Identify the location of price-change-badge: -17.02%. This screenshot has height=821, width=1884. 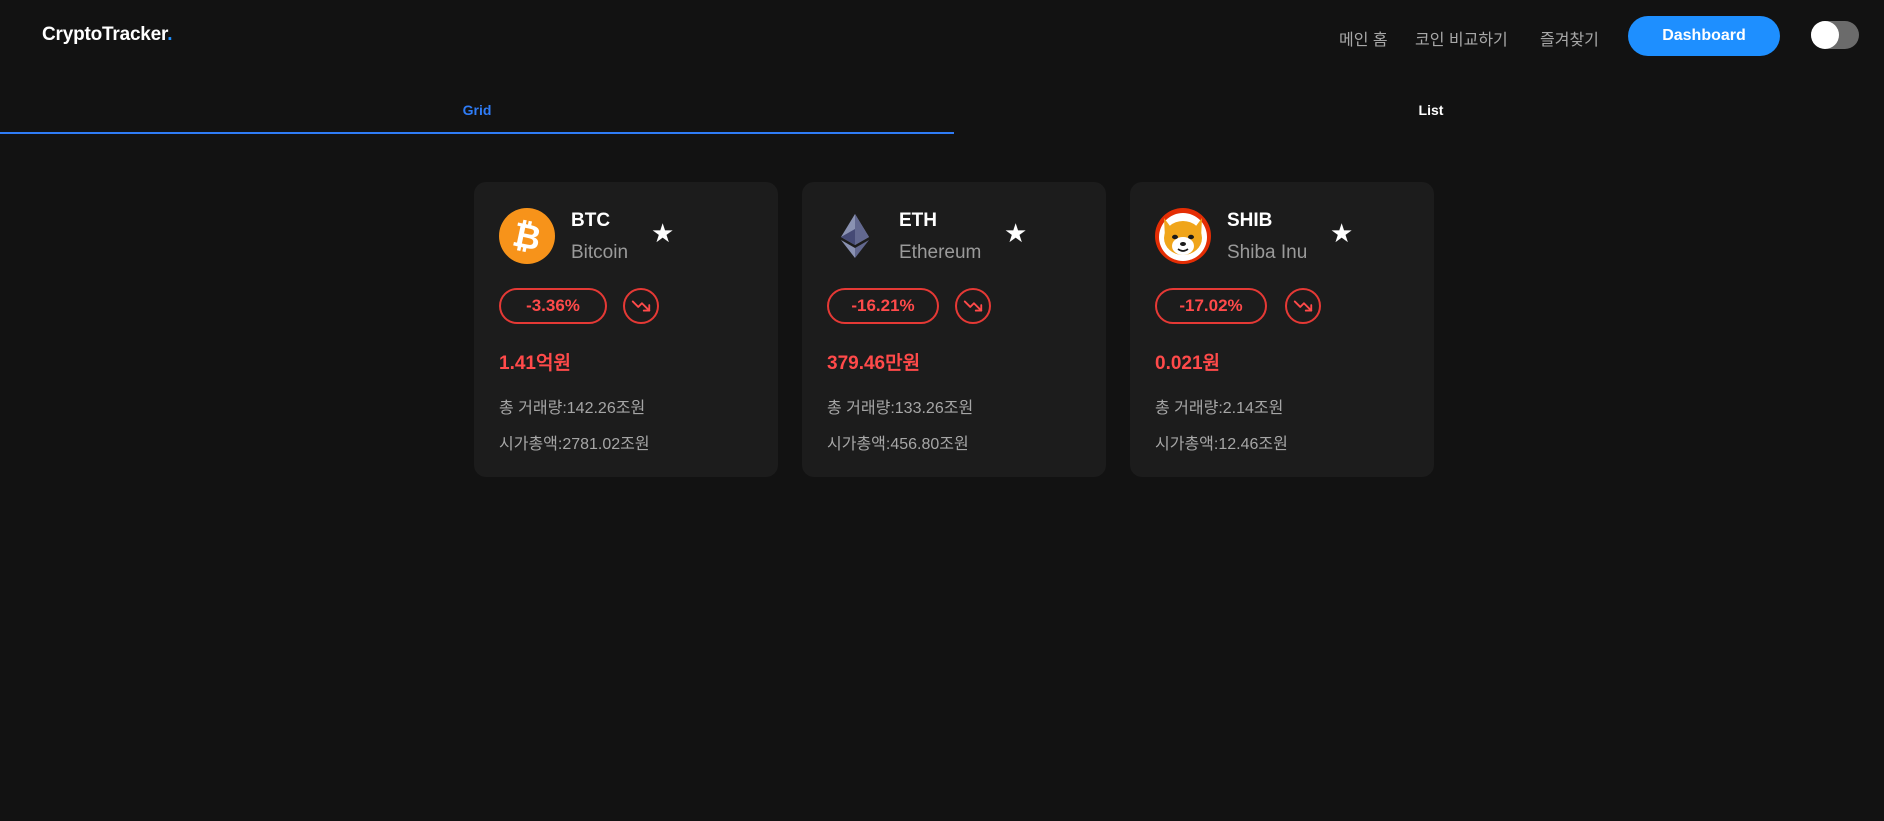
(1211, 306).